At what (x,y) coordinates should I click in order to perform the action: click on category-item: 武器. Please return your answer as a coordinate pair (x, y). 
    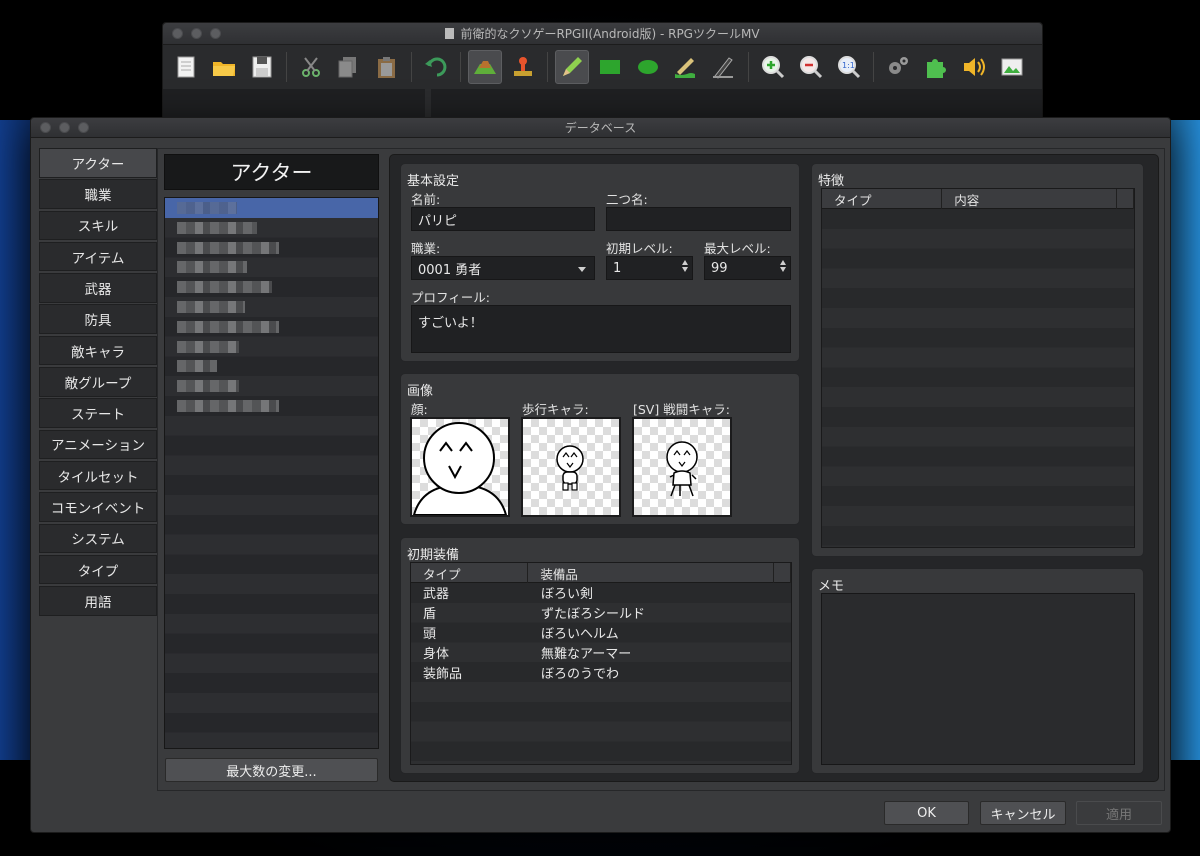
    Looking at the image, I should click on (98, 288).